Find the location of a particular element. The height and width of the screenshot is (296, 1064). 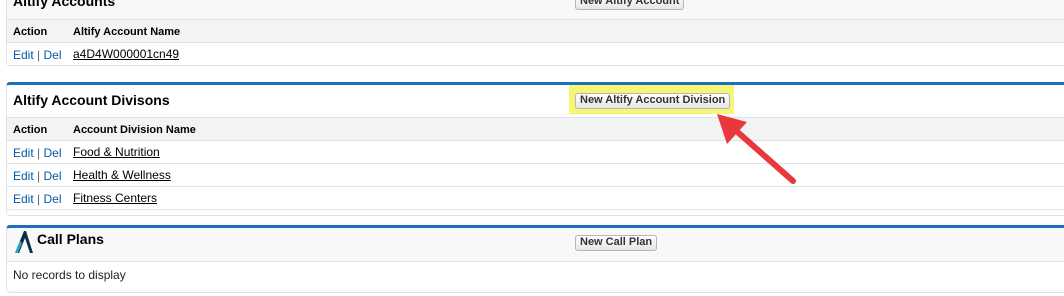

annotation-arrow-icon is located at coordinates (756, 149).